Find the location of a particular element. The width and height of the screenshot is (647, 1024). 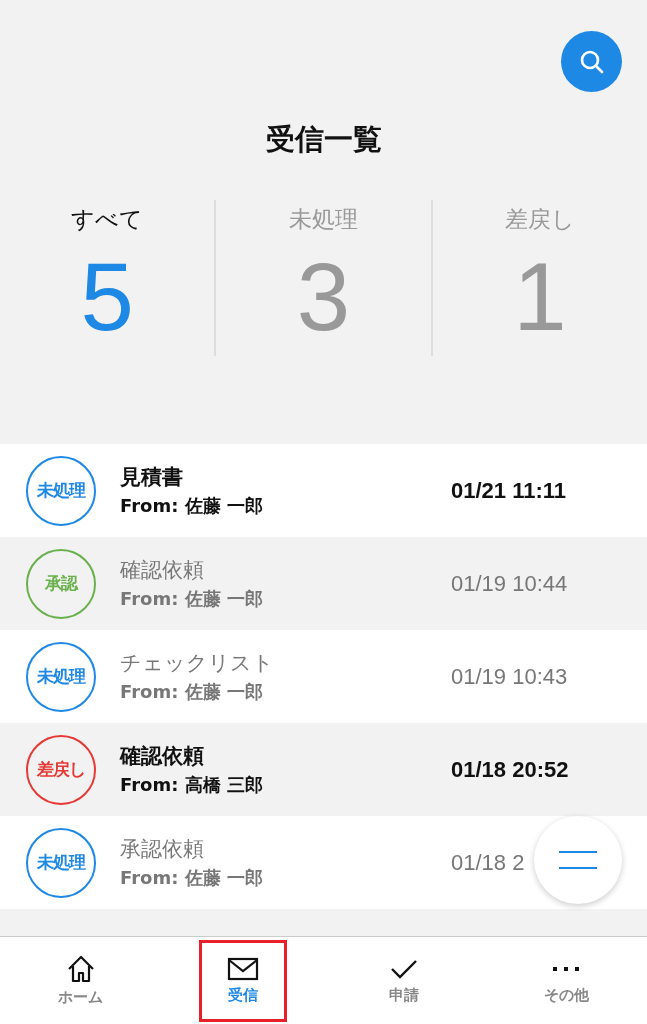

nav-tab: 受信 is located at coordinates (242, 980).